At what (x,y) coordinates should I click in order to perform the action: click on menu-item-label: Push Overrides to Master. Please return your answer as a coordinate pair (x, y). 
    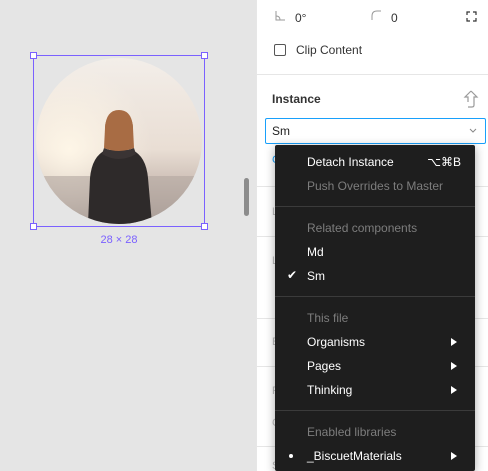
    Looking at the image, I should click on (375, 186).